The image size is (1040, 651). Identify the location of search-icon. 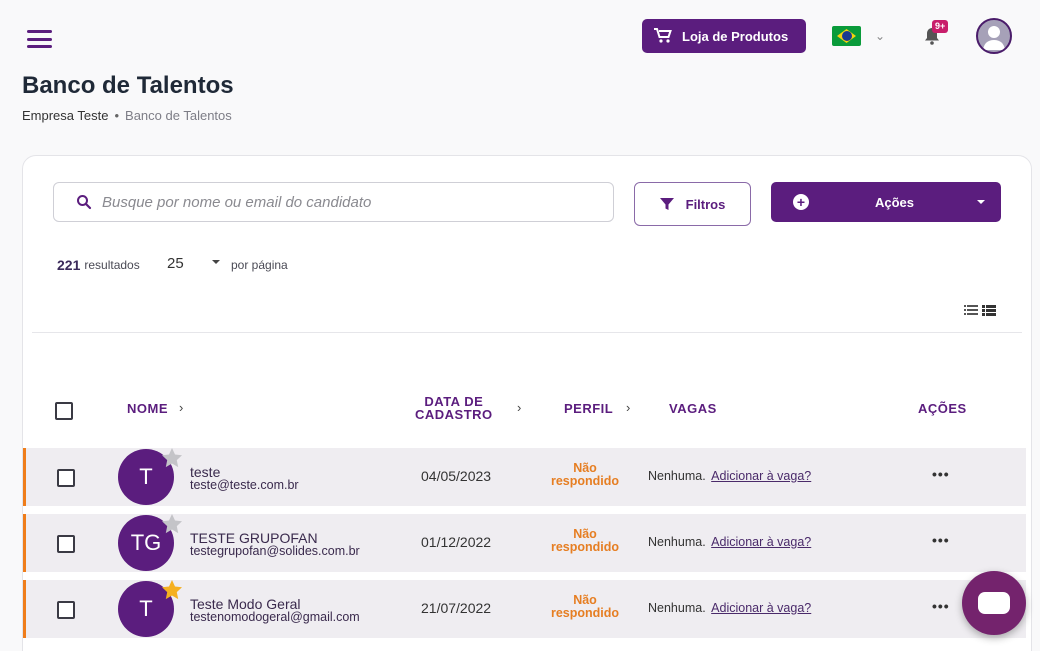
(84, 202).